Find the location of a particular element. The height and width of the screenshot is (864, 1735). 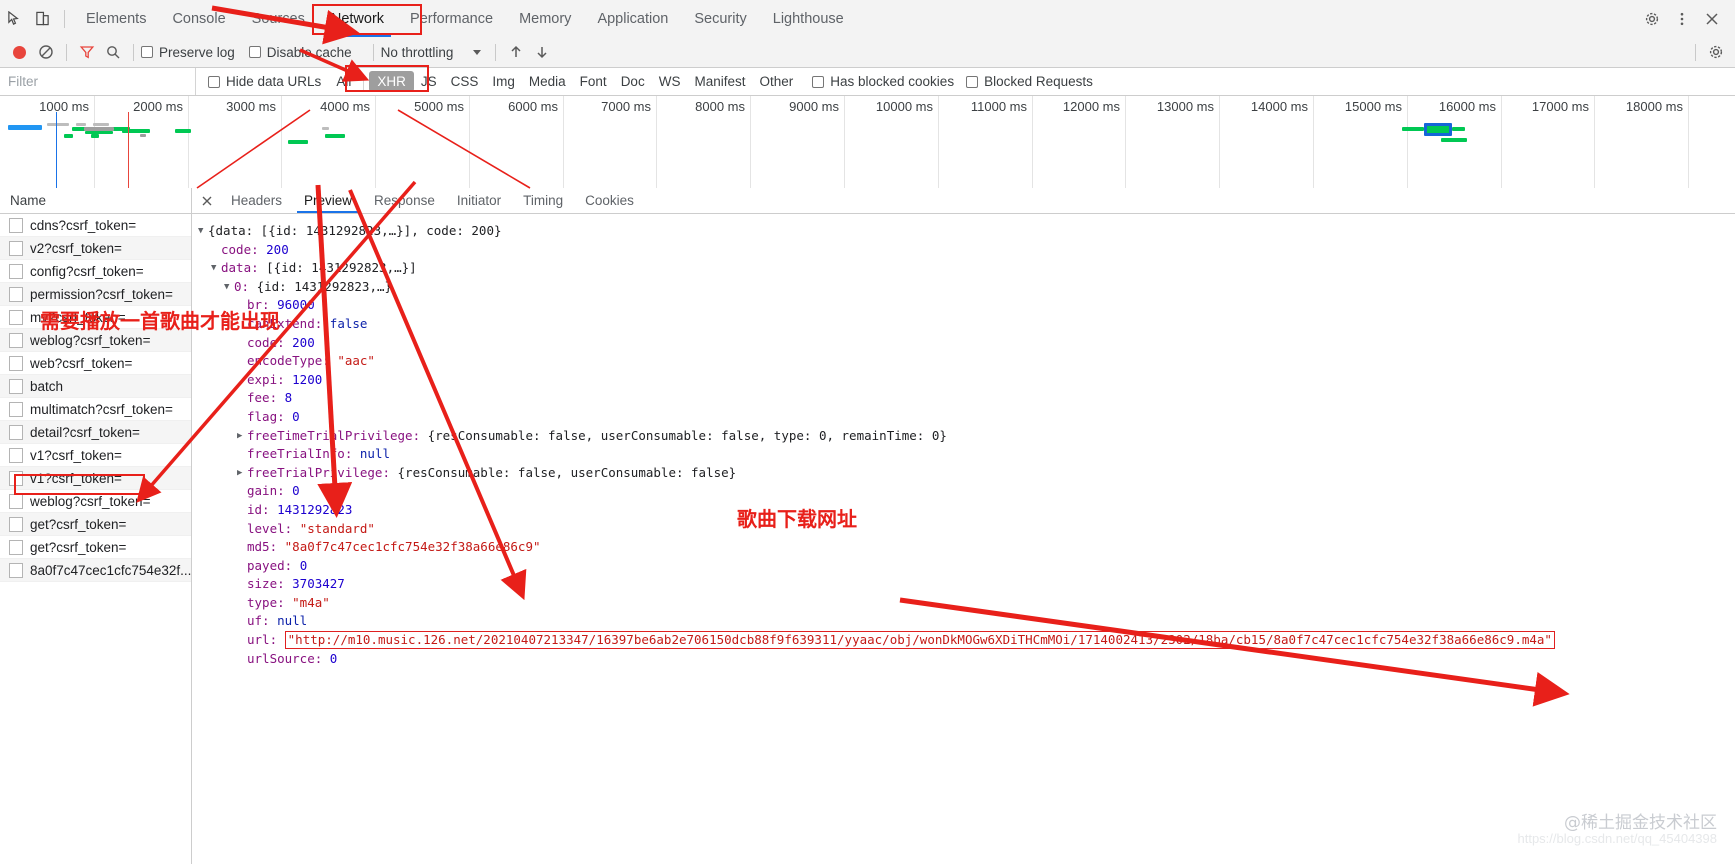

tab-elements: Elements is located at coordinates (116, 19).